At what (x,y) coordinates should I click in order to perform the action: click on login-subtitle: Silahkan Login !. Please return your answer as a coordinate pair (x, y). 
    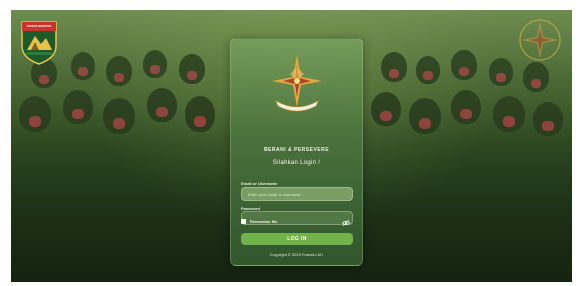
    Looking at the image, I should click on (296, 163).